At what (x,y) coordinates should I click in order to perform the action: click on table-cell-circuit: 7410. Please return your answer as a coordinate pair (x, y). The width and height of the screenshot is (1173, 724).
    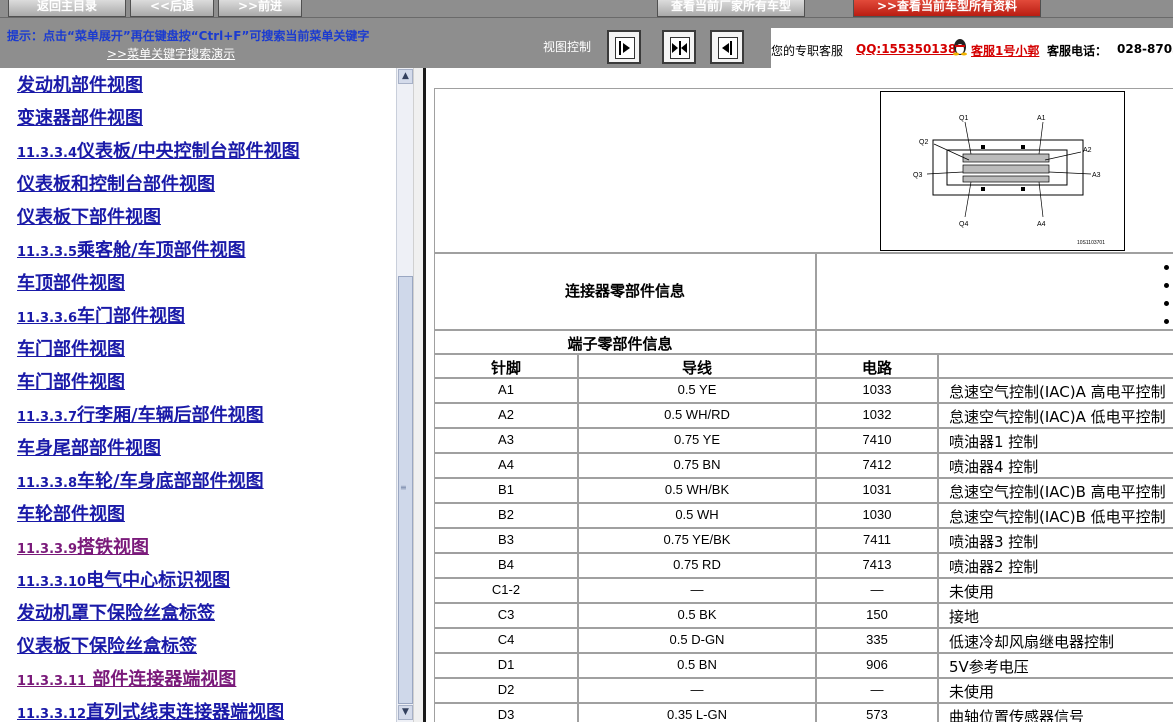
    Looking at the image, I should click on (877, 440).